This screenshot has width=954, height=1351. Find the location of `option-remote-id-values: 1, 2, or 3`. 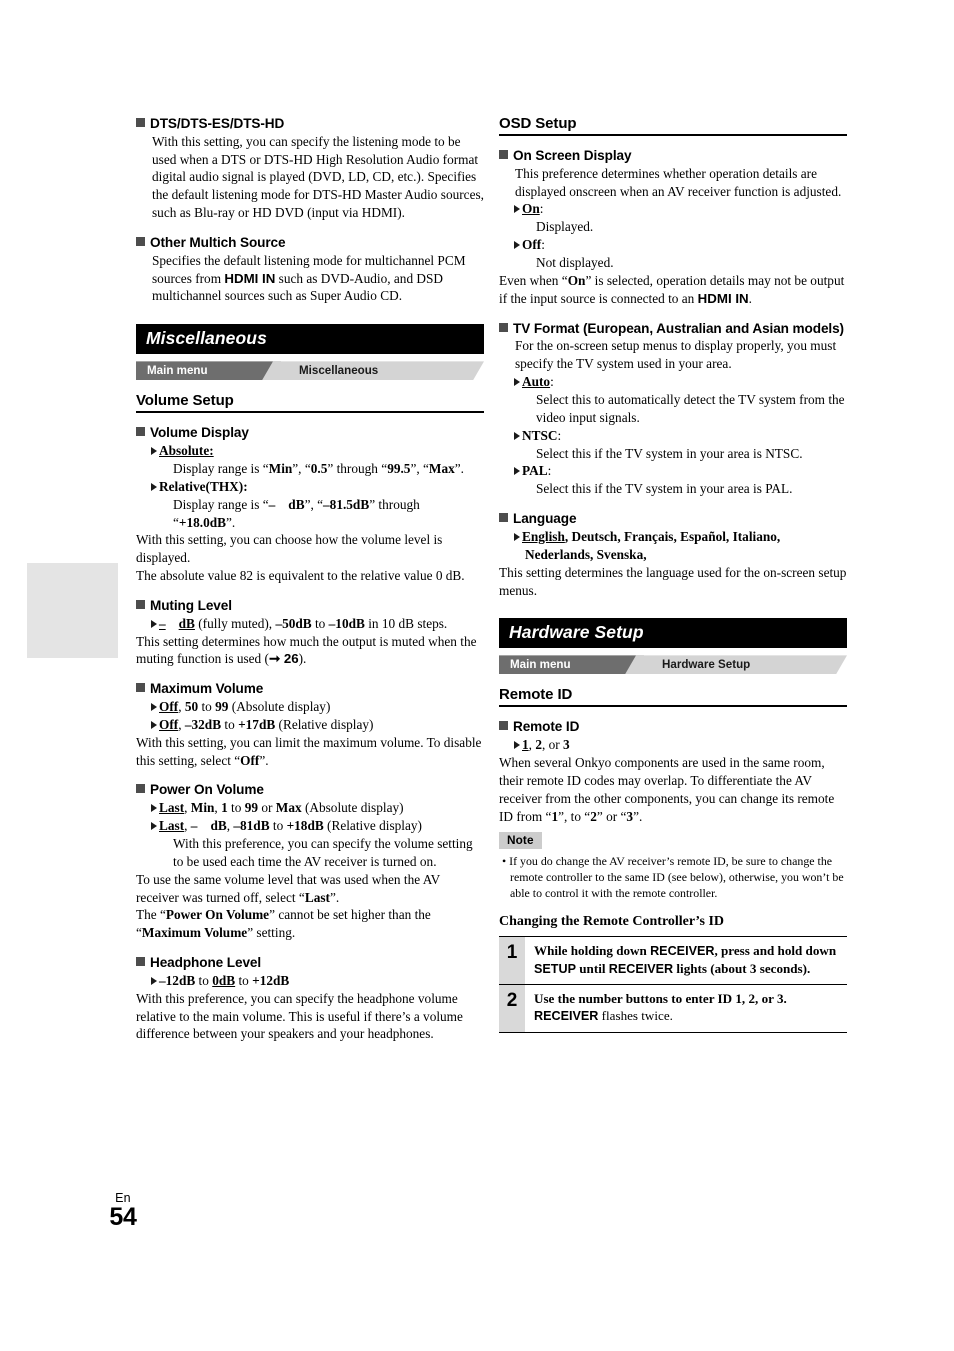

option-remote-id-values: 1, 2, or 3 is located at coordinates (673, 745).